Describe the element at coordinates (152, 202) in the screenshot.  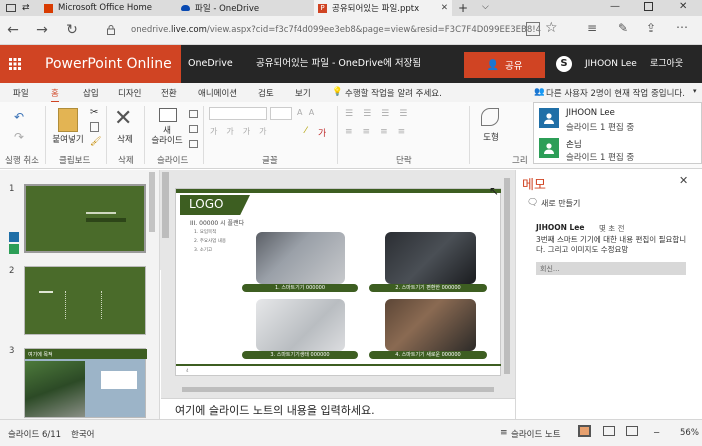
I see `thumbnail-scrollbar` at that location.